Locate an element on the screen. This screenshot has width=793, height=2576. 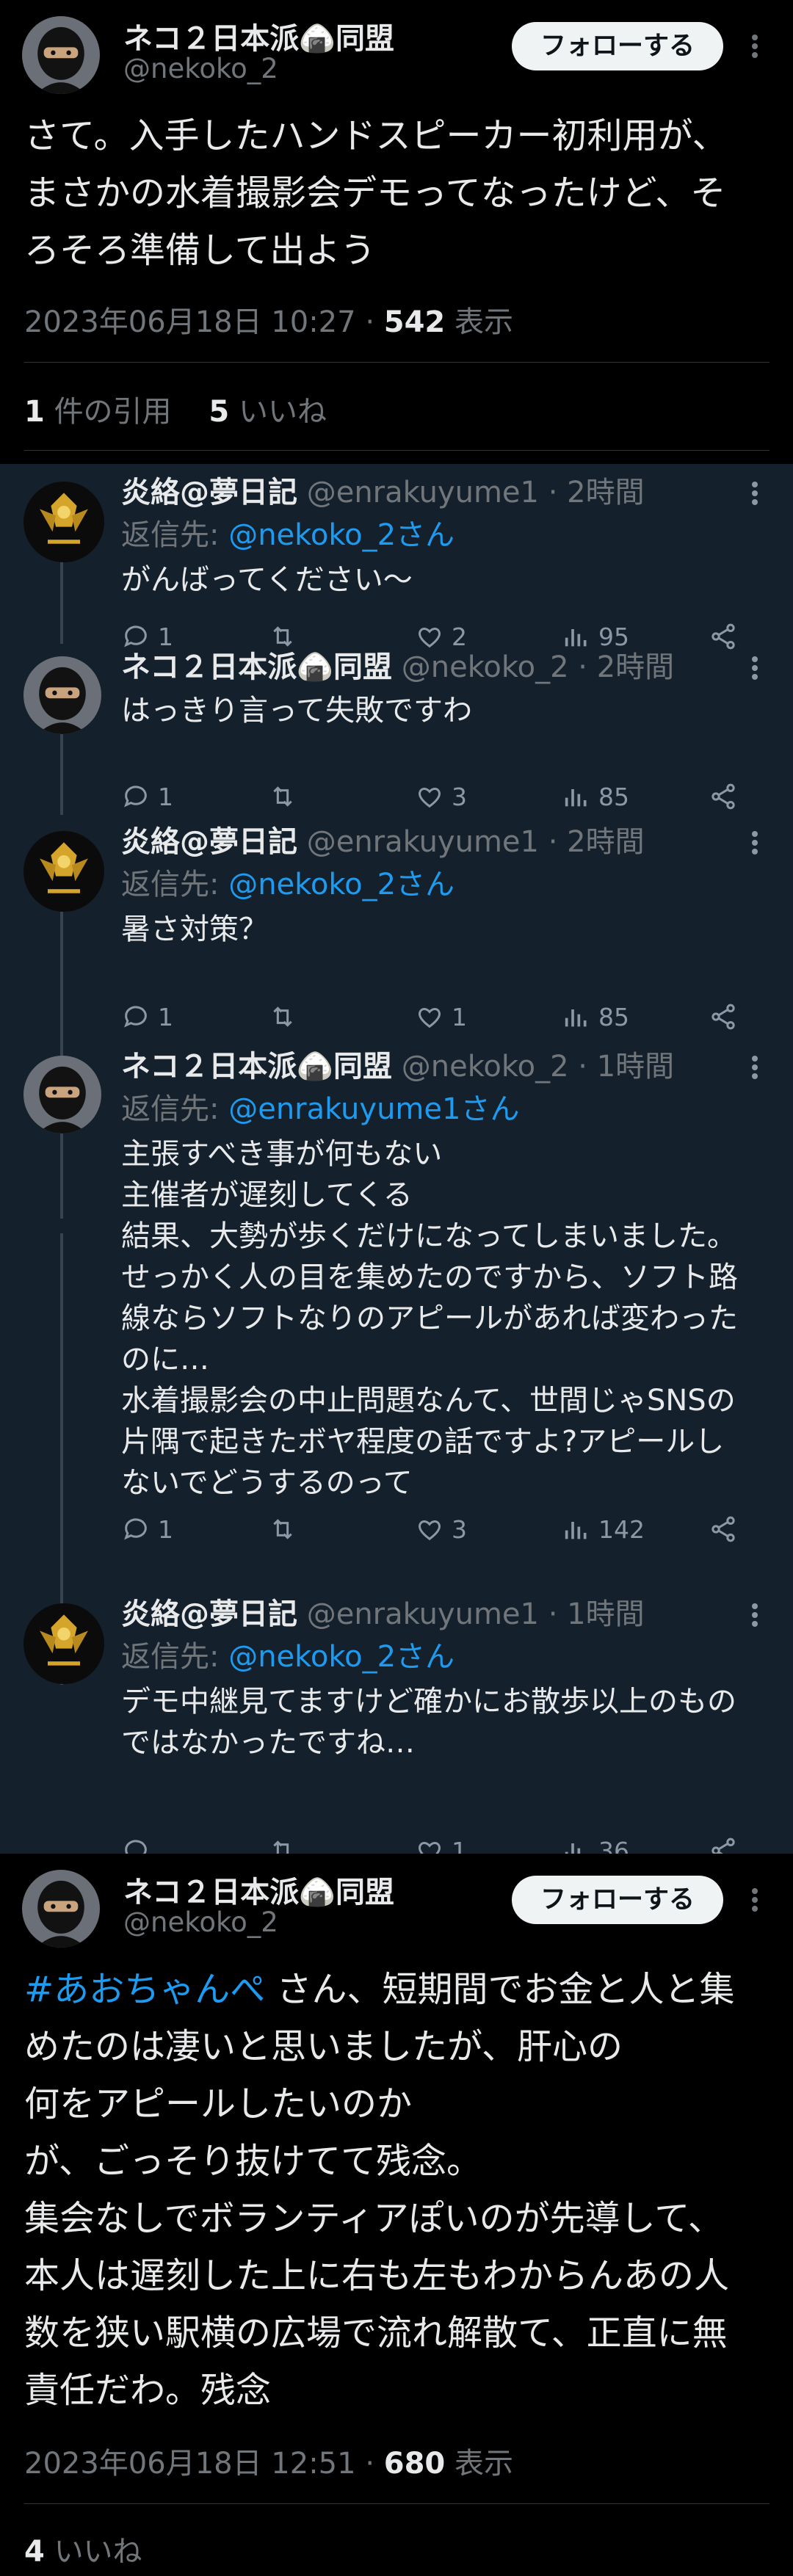
timestamp: 2023年06月18日 12:51 is located at coordinates (190, 2464).